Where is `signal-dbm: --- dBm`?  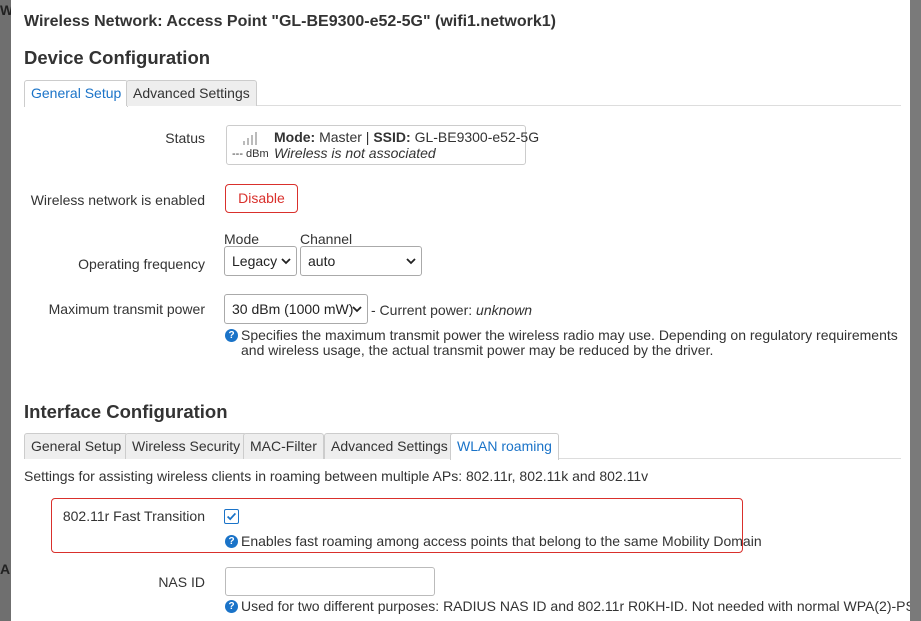 signal-dbm: --- dBm is located at coordinates (250, 154).